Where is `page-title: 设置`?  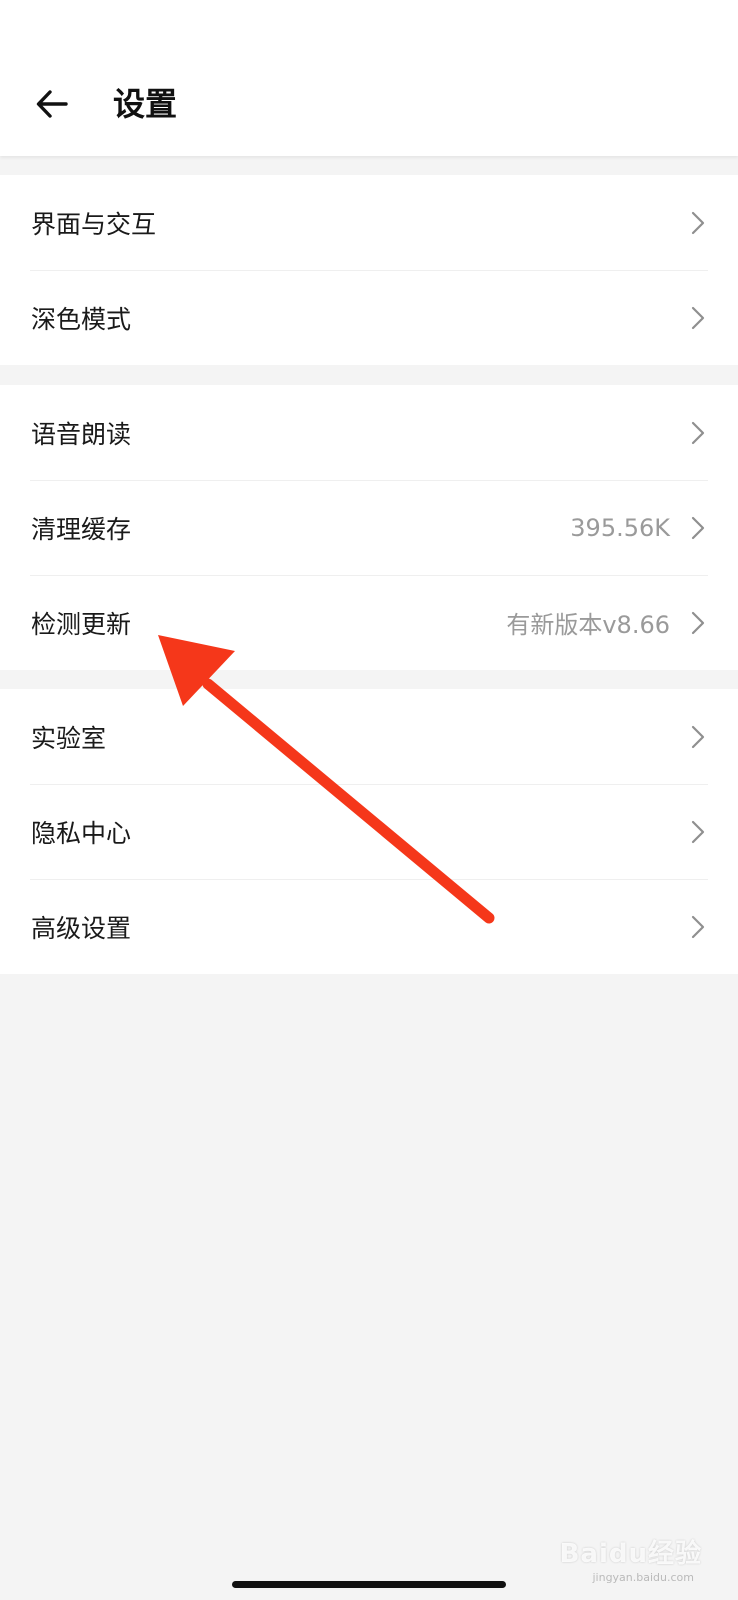 page-title: 设置 is located at coordinates (145, 104).